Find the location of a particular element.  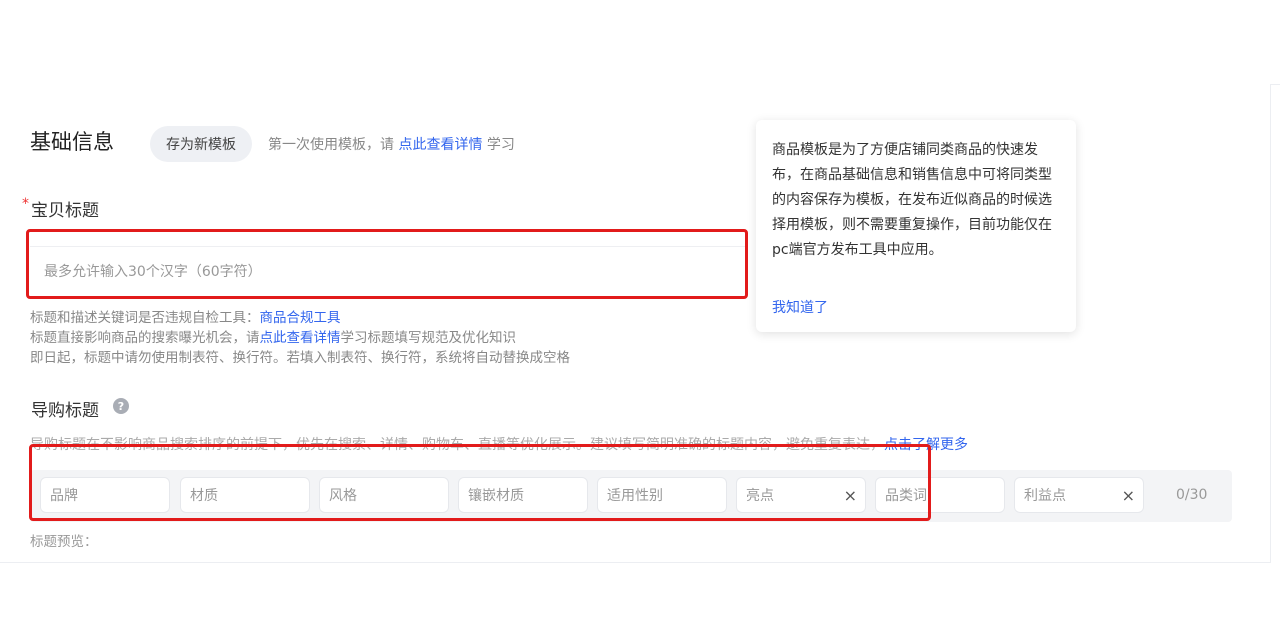

product-title-label: 宝贝标题 is located at coordinates (65, 211).